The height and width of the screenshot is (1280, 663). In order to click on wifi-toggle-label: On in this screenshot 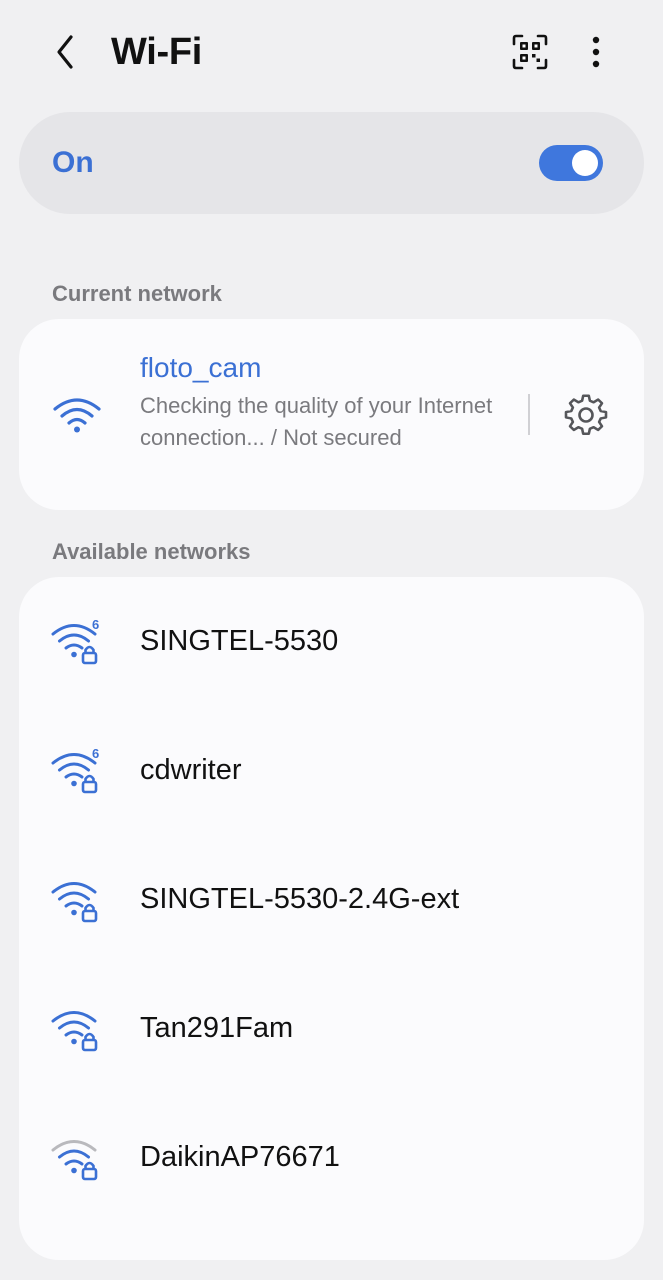, I will do `click(73, 162)`.